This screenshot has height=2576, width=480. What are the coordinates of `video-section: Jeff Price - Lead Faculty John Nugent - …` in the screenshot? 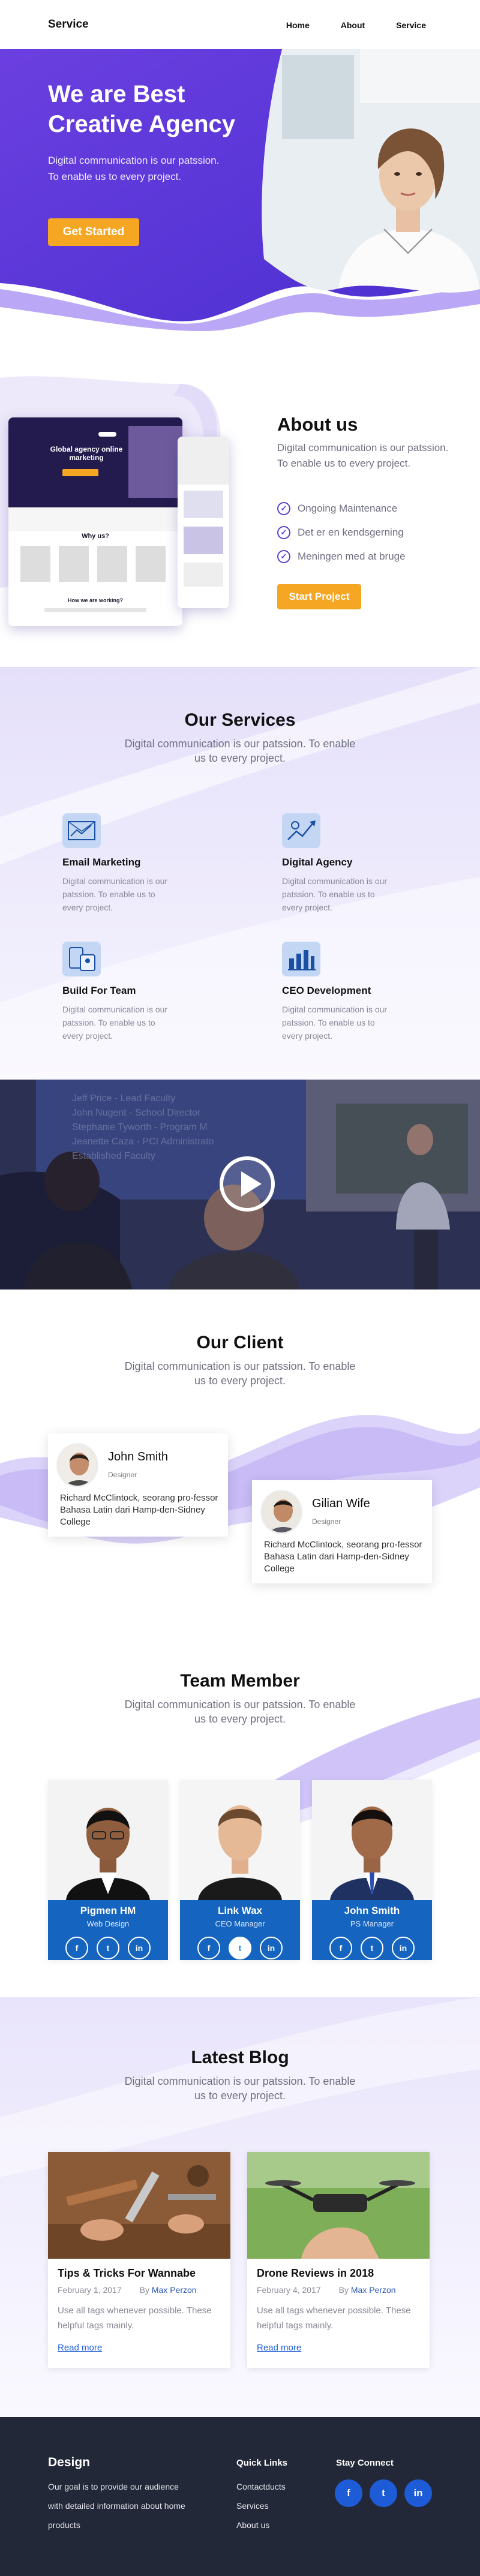 It's located at (240, 1185).